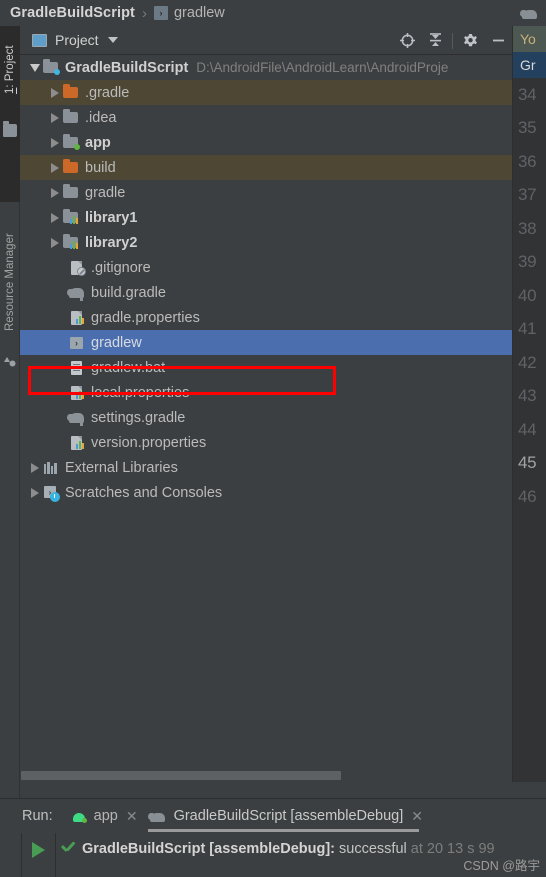 Image resolution: width=546 pixels, height=877 pixels. What do you see at coordinates (266, 442) in the screenshot?
I see `tree-row-version-properties: version.properties` at bounding box center [266, 442].